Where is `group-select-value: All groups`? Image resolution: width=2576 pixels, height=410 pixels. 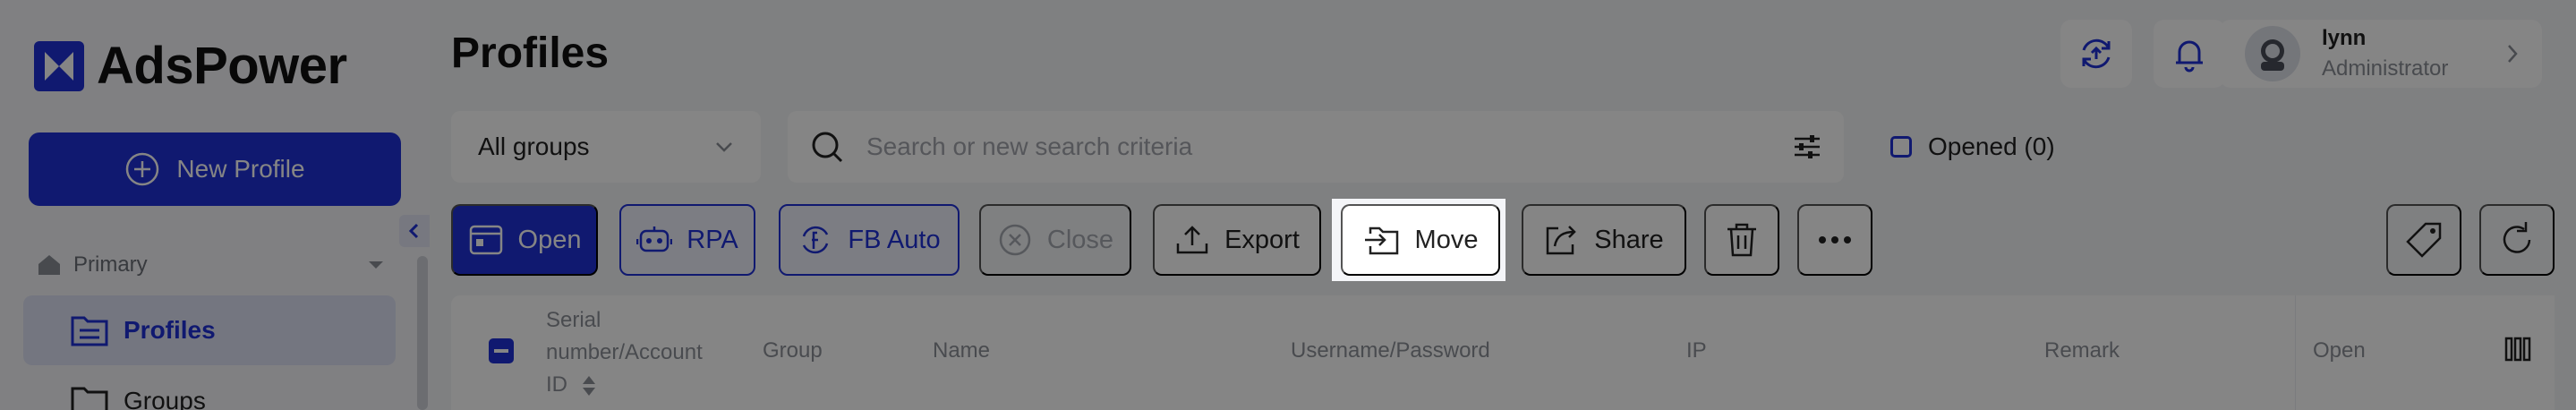 group-select-value: All groups is located at coordinates (534, 146).